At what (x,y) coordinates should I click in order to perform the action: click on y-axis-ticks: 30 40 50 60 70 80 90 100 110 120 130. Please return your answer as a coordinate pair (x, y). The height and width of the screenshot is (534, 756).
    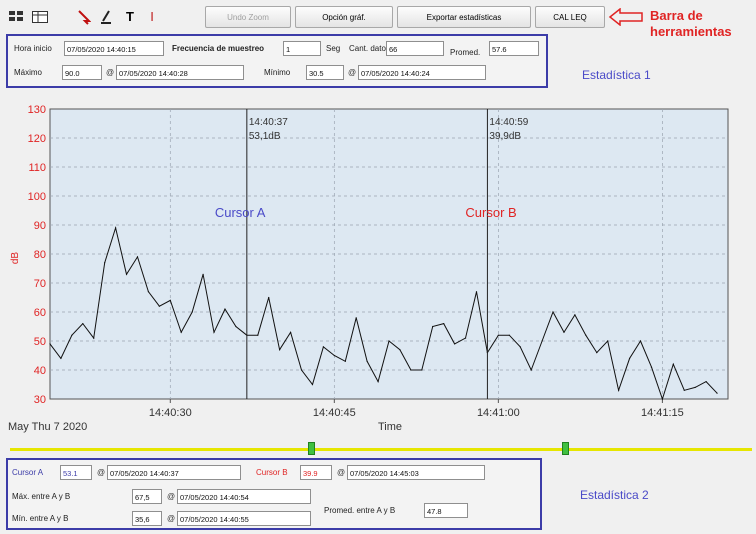
    Looking at the image, I should click on (37, 255).